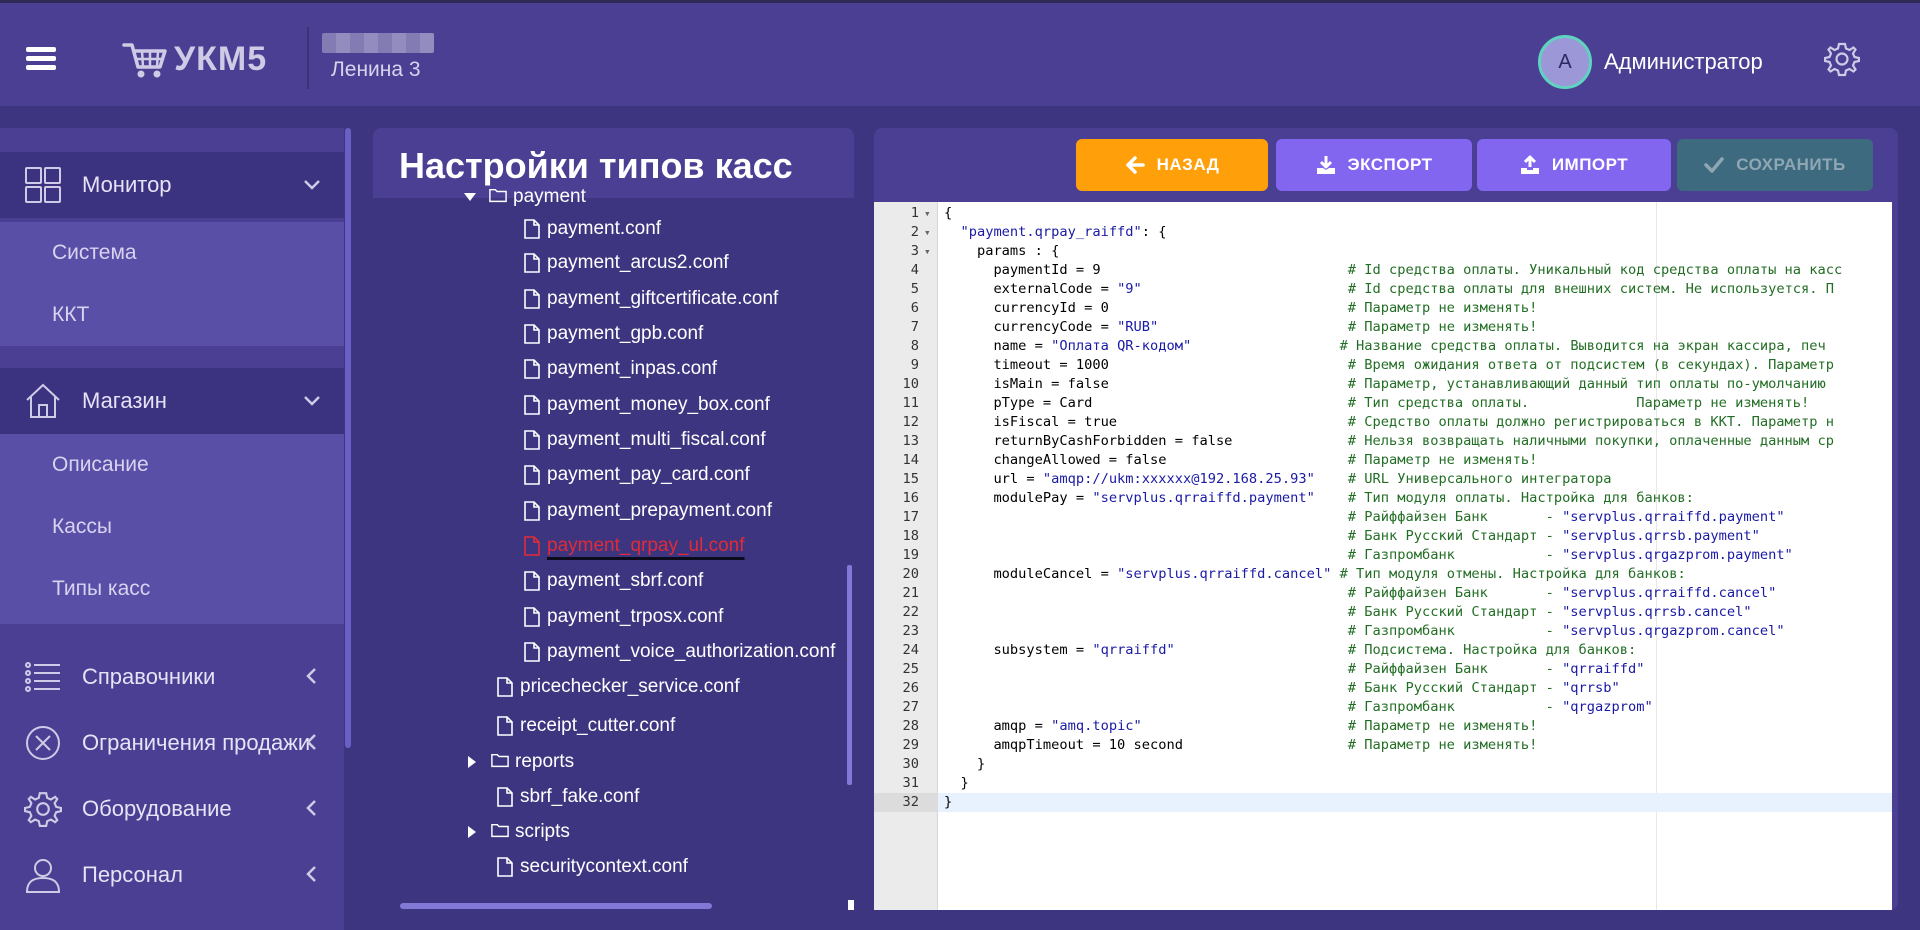  Describe the element at coordinates (1383, 213) in the screenshot. I see `code-line: 1 ▾ {` at that location.